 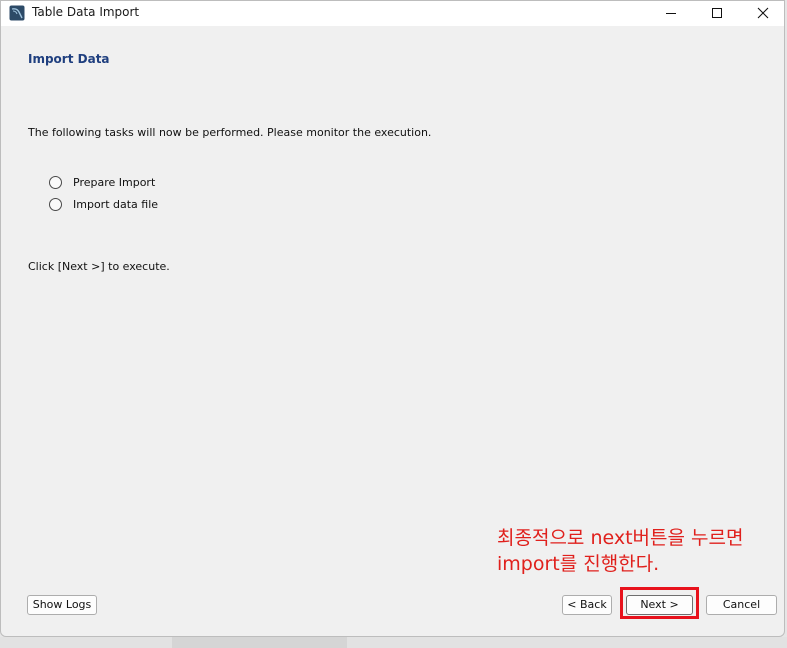 I want to click on title-bar: Table Data Import, so click(x=392, y=13).